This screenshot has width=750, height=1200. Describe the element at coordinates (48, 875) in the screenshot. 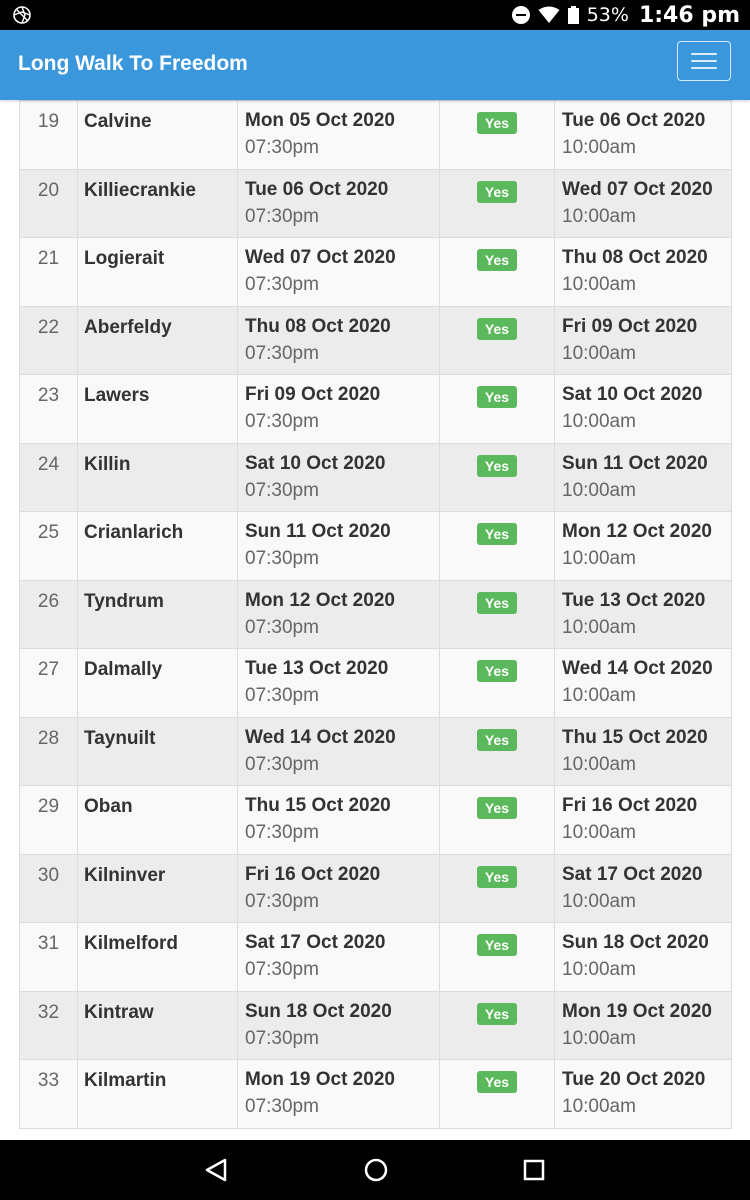

I see `stage-number: 30` at that location.